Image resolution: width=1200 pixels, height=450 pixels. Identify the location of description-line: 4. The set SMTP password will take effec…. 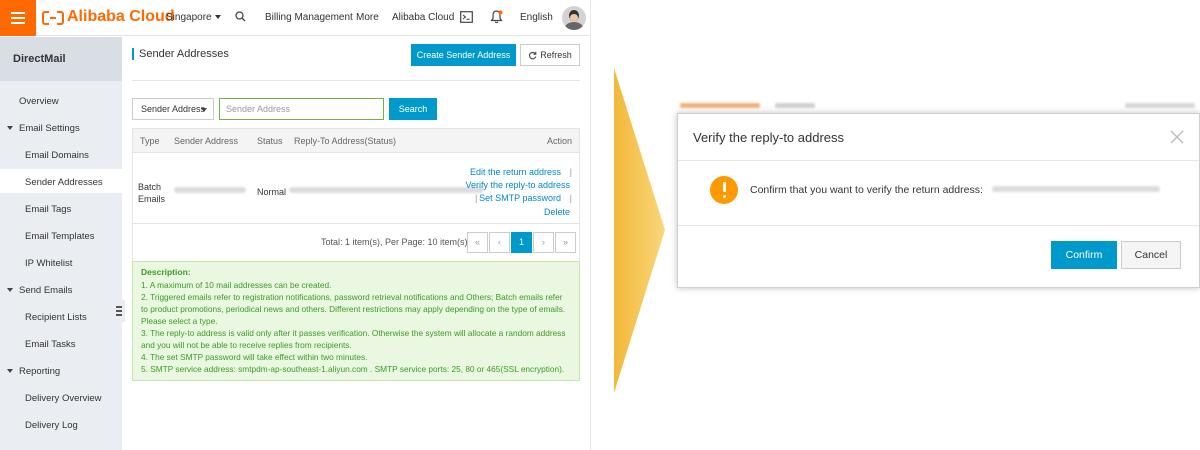
(254, 356).